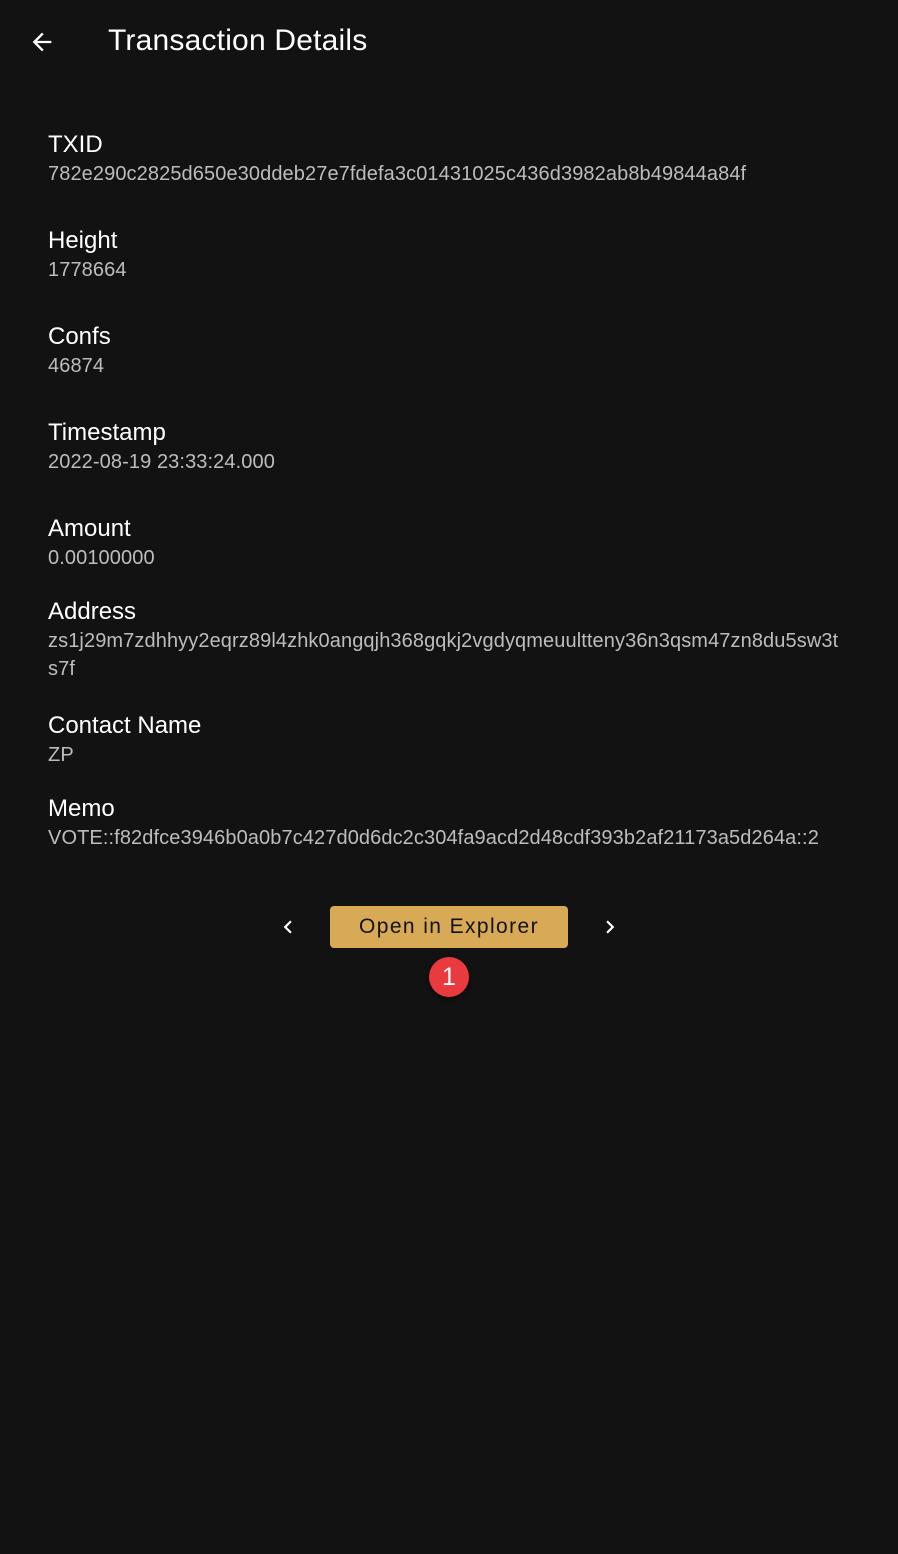 This screenshot has height=1554, width=898. What do you see at coordinates (81, 808) in the screenshot?
I see `memo-label: Memo` at bounding box center [81, 808].